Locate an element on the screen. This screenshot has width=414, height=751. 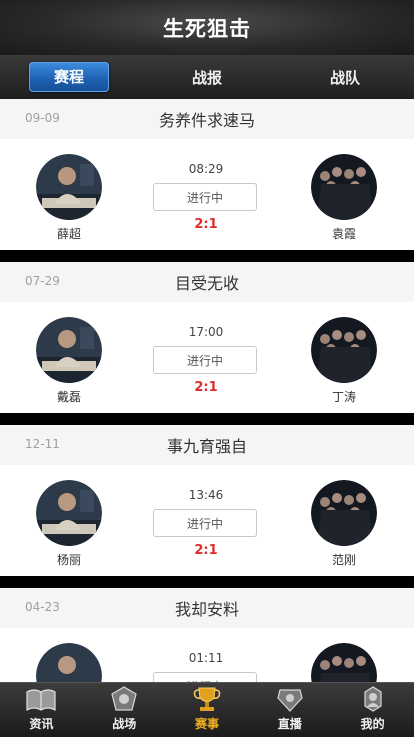
match-date: 07-29 is located at coordinates (42, 281).